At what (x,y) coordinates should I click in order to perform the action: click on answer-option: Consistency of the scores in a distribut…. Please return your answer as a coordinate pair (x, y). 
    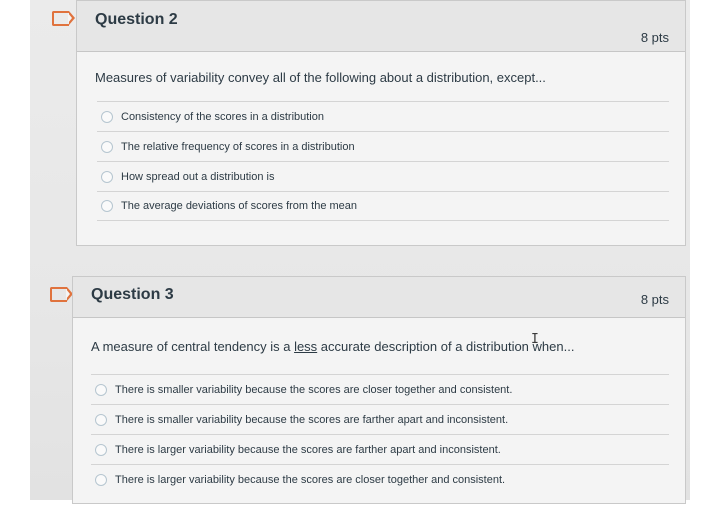
    Looking at the image, I should click on (383, 116).